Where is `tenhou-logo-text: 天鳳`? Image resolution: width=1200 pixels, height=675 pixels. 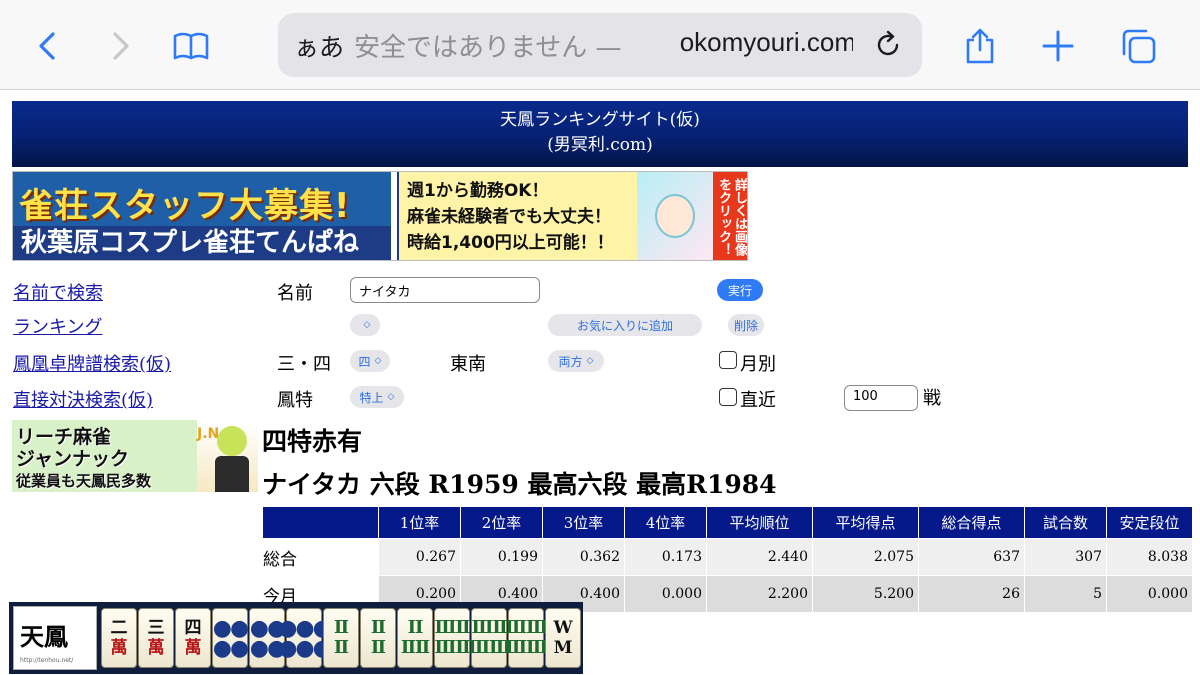
tenhou-logo-text: 天鳳 is located at coordinates (44, 636).